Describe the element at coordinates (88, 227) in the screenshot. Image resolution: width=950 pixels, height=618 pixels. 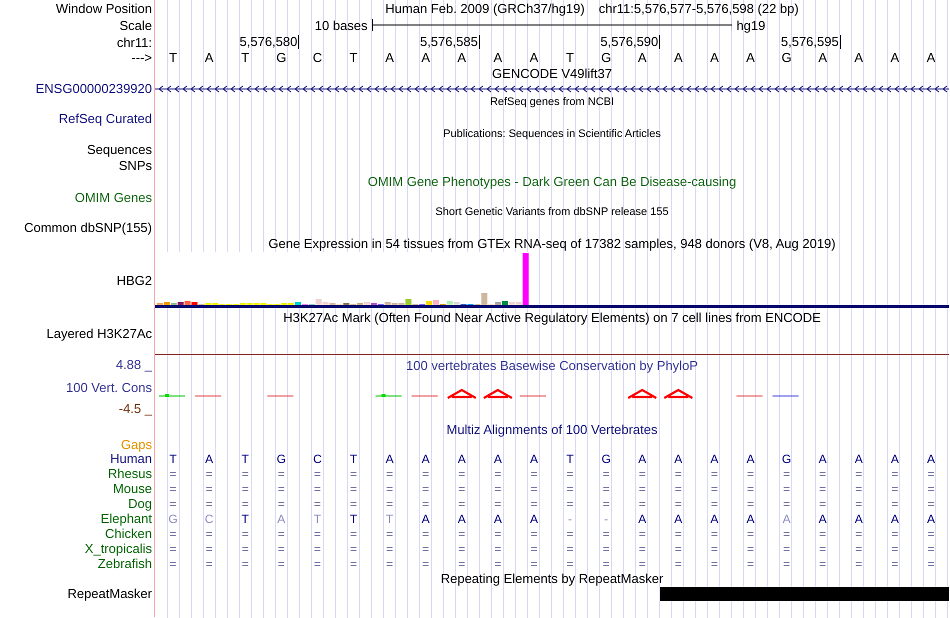
I see `track-label: Common dbSNP(155)` at that location.